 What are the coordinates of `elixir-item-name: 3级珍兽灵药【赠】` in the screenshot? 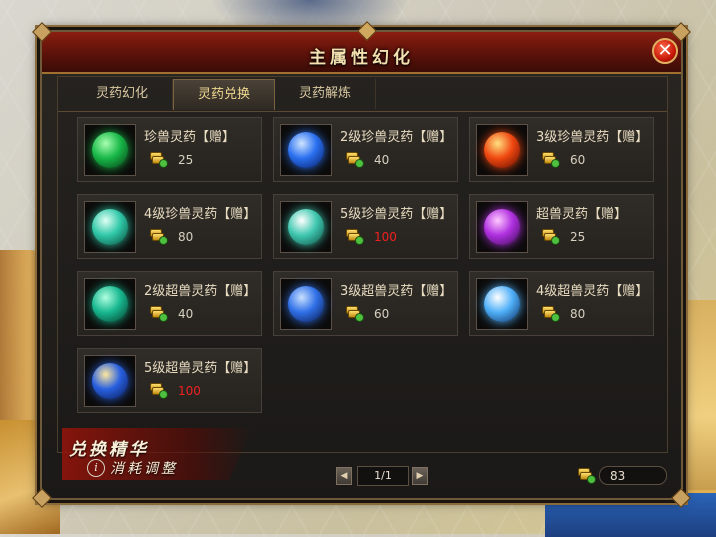 It's located at (592, 137).